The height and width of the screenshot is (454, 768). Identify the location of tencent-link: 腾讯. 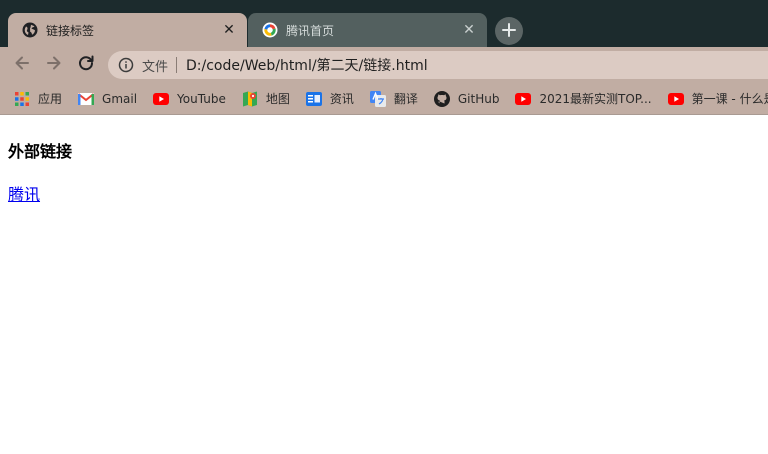
(24, 193).